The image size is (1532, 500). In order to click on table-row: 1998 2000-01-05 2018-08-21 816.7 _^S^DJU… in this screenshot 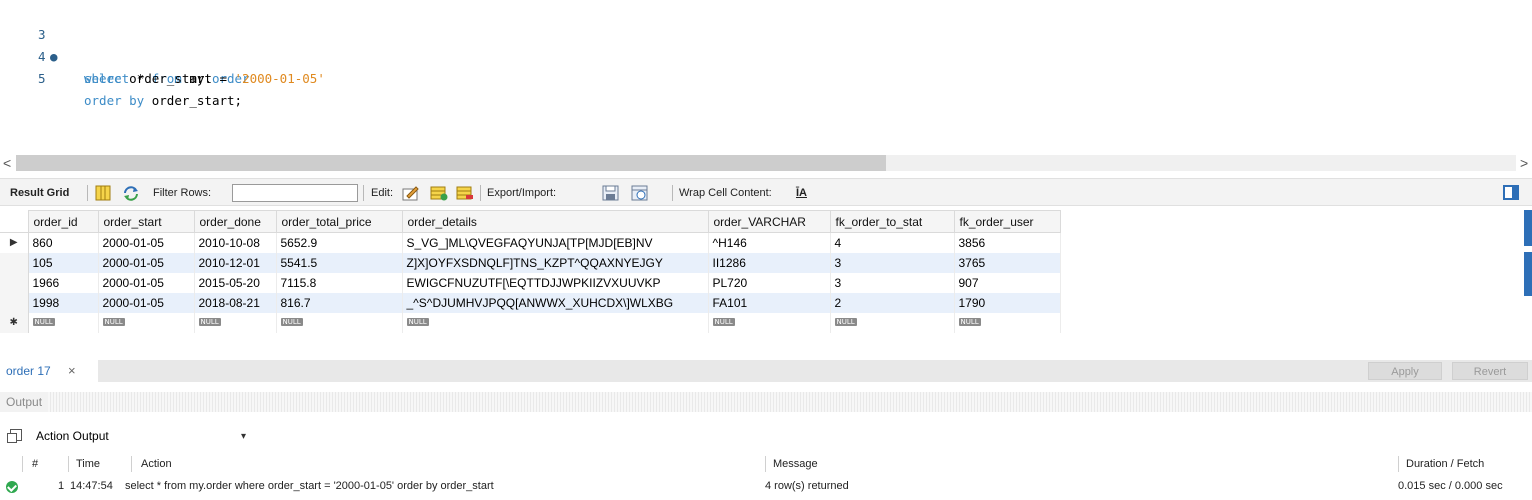, I will do `click(530, 302)`.